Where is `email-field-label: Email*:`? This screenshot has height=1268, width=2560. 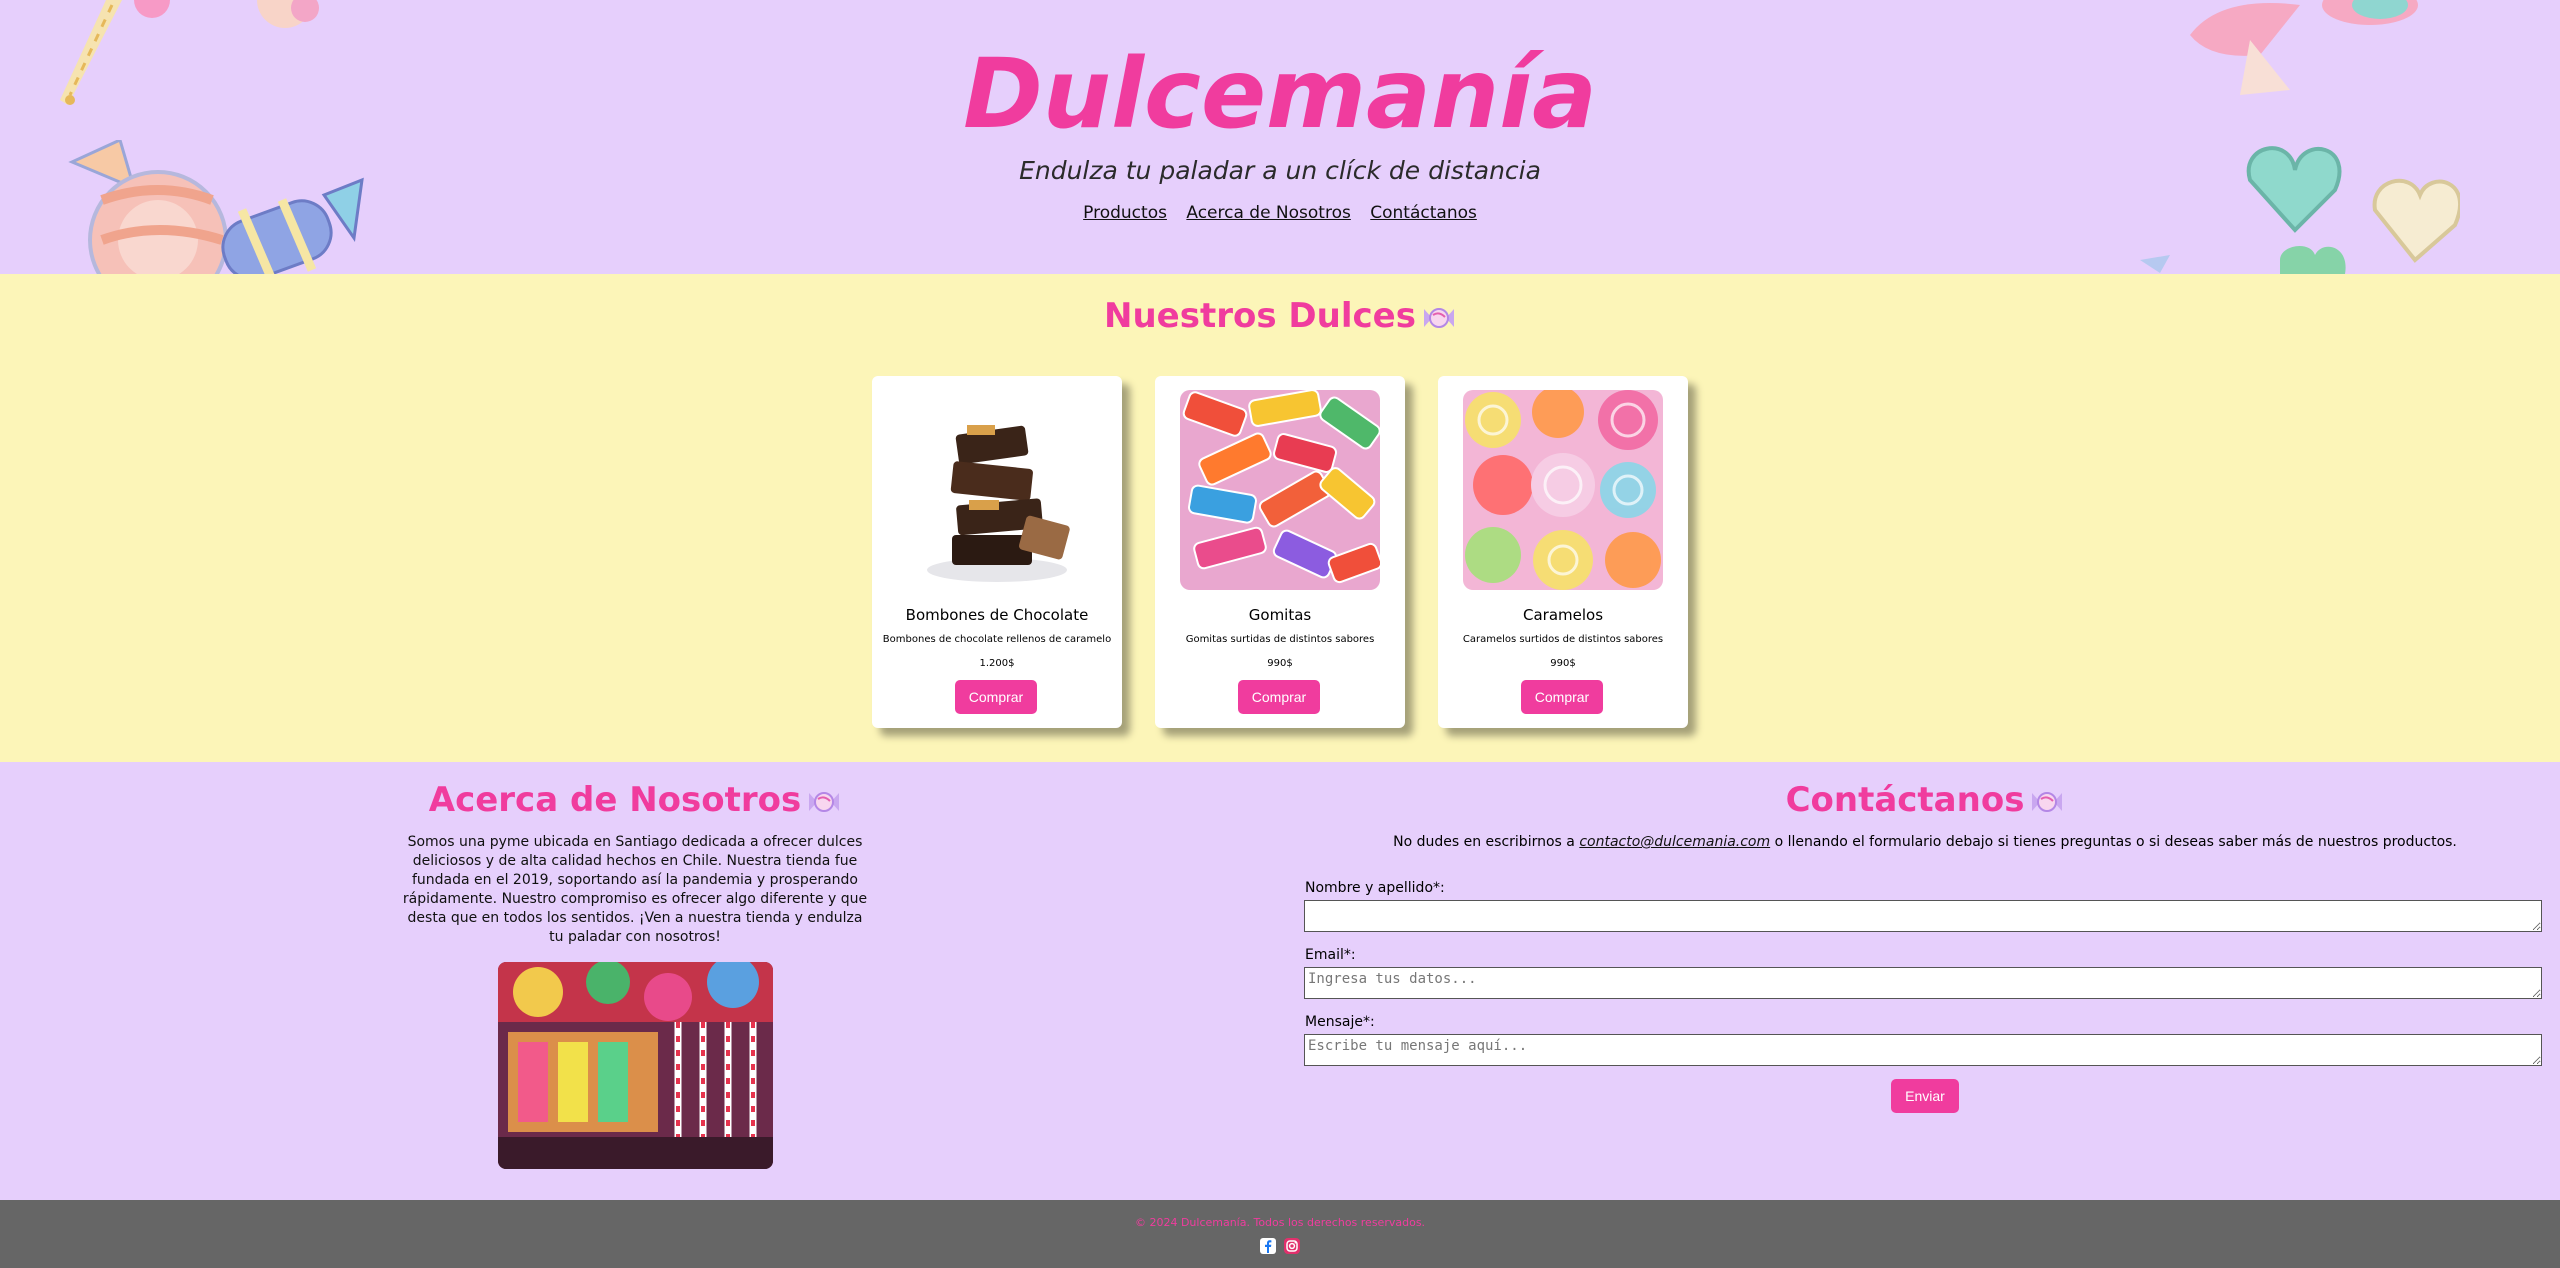
email-field-label: Email*: is located at coordinates (1330, 955).